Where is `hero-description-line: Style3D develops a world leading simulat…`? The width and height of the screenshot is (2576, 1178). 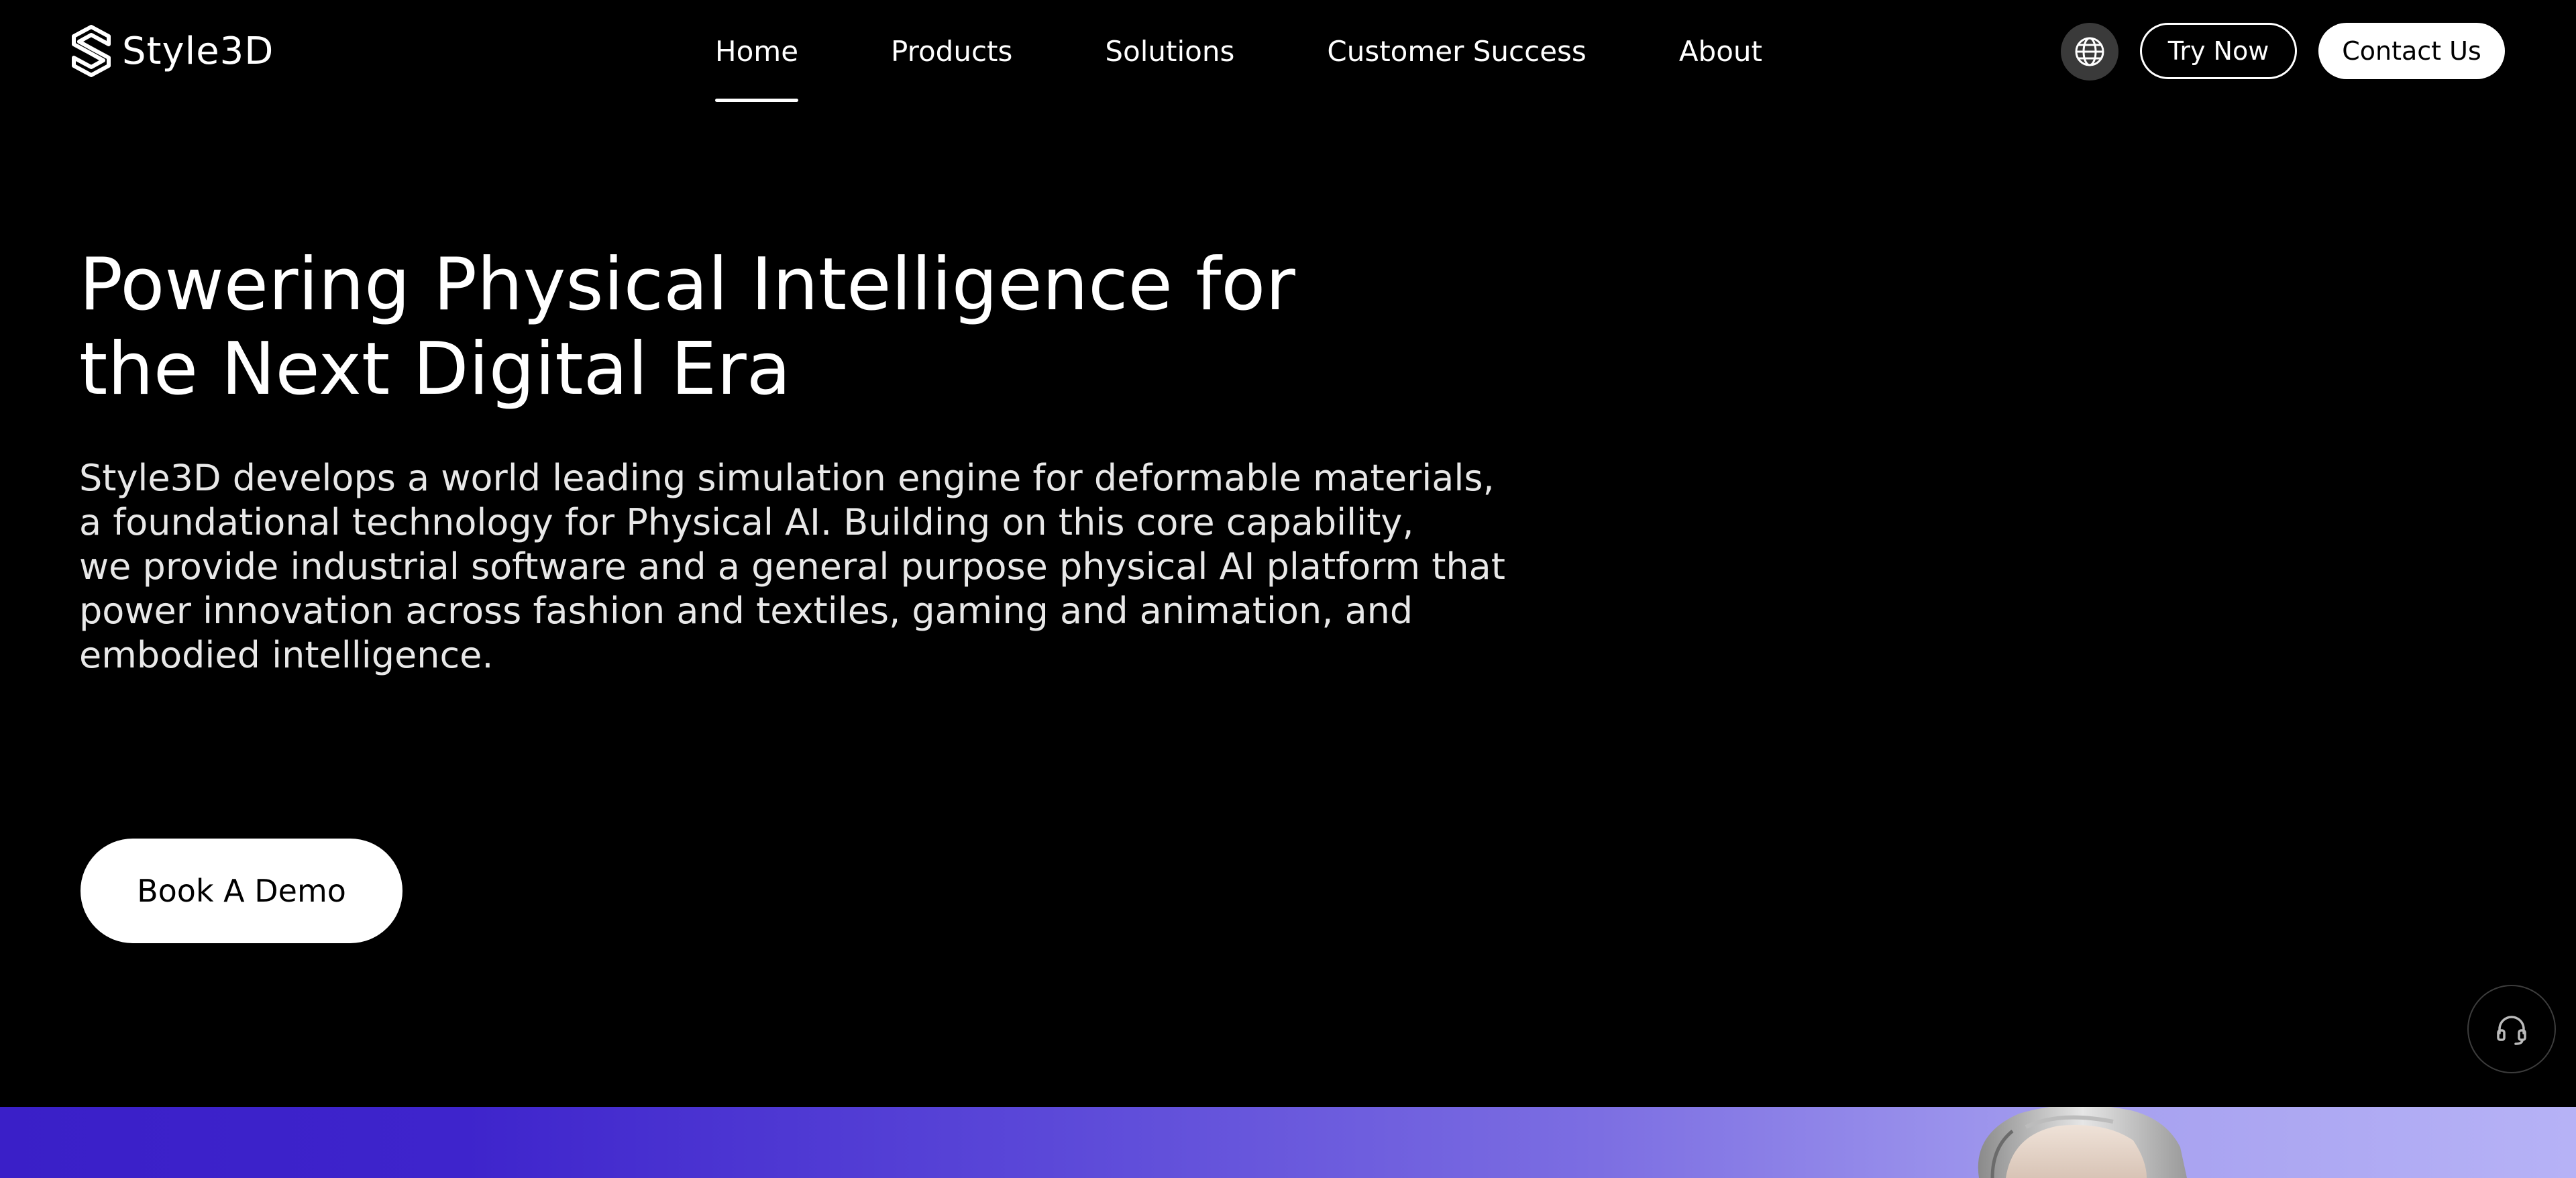 hero-description-line: Style3D develops a world leading simulat… is located at coordinates (787, 478).